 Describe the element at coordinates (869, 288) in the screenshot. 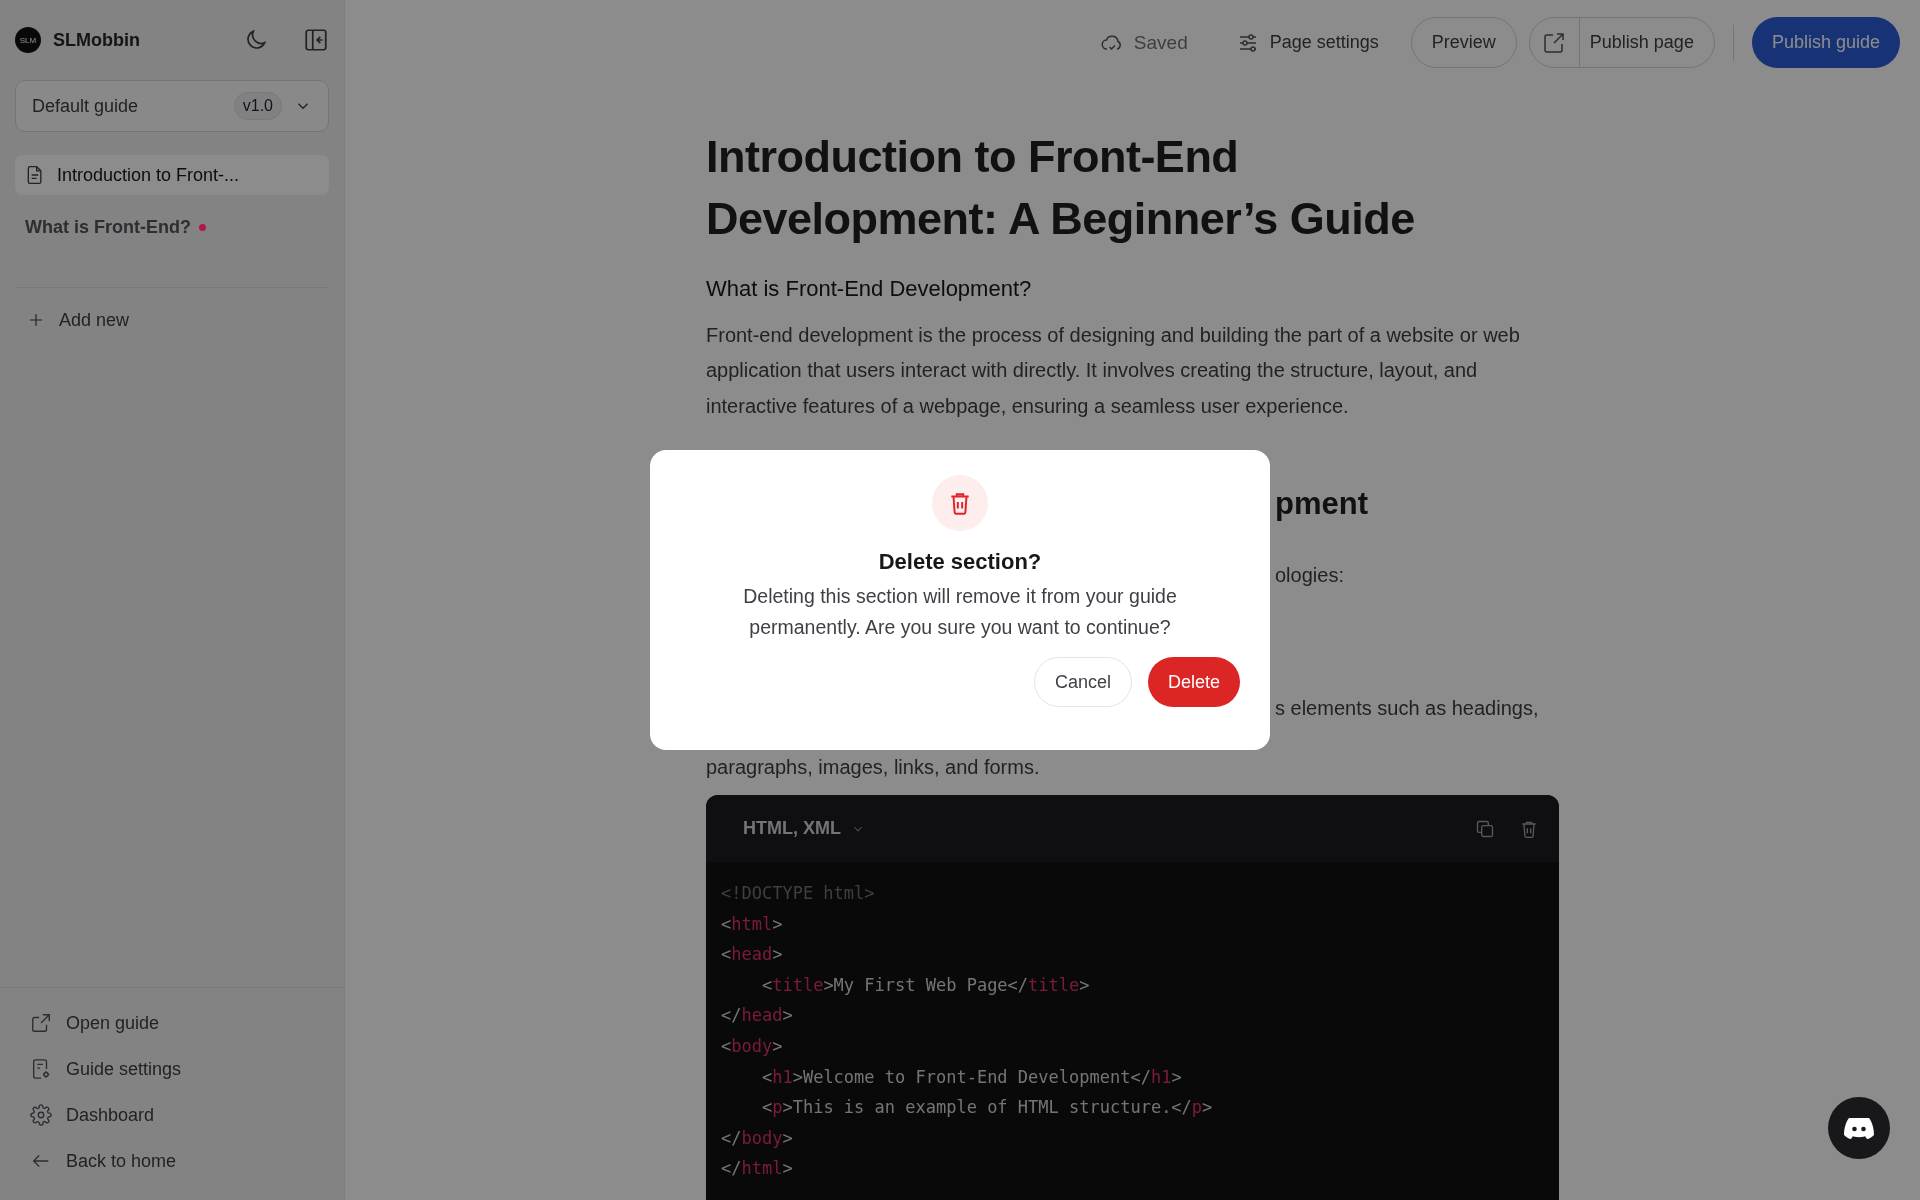

I see `page-subtitle: What is Front-End Development?` at that location.